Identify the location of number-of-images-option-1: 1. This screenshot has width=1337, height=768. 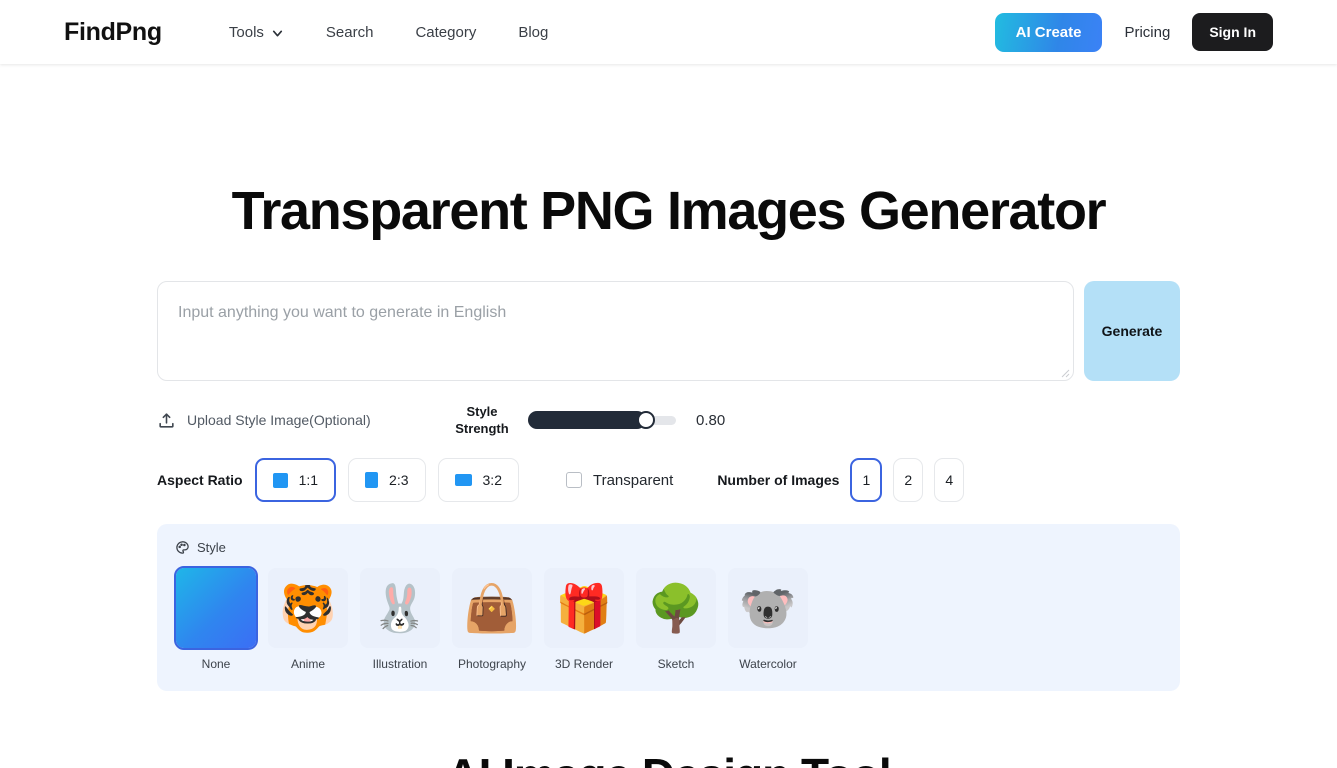
(866, 480).